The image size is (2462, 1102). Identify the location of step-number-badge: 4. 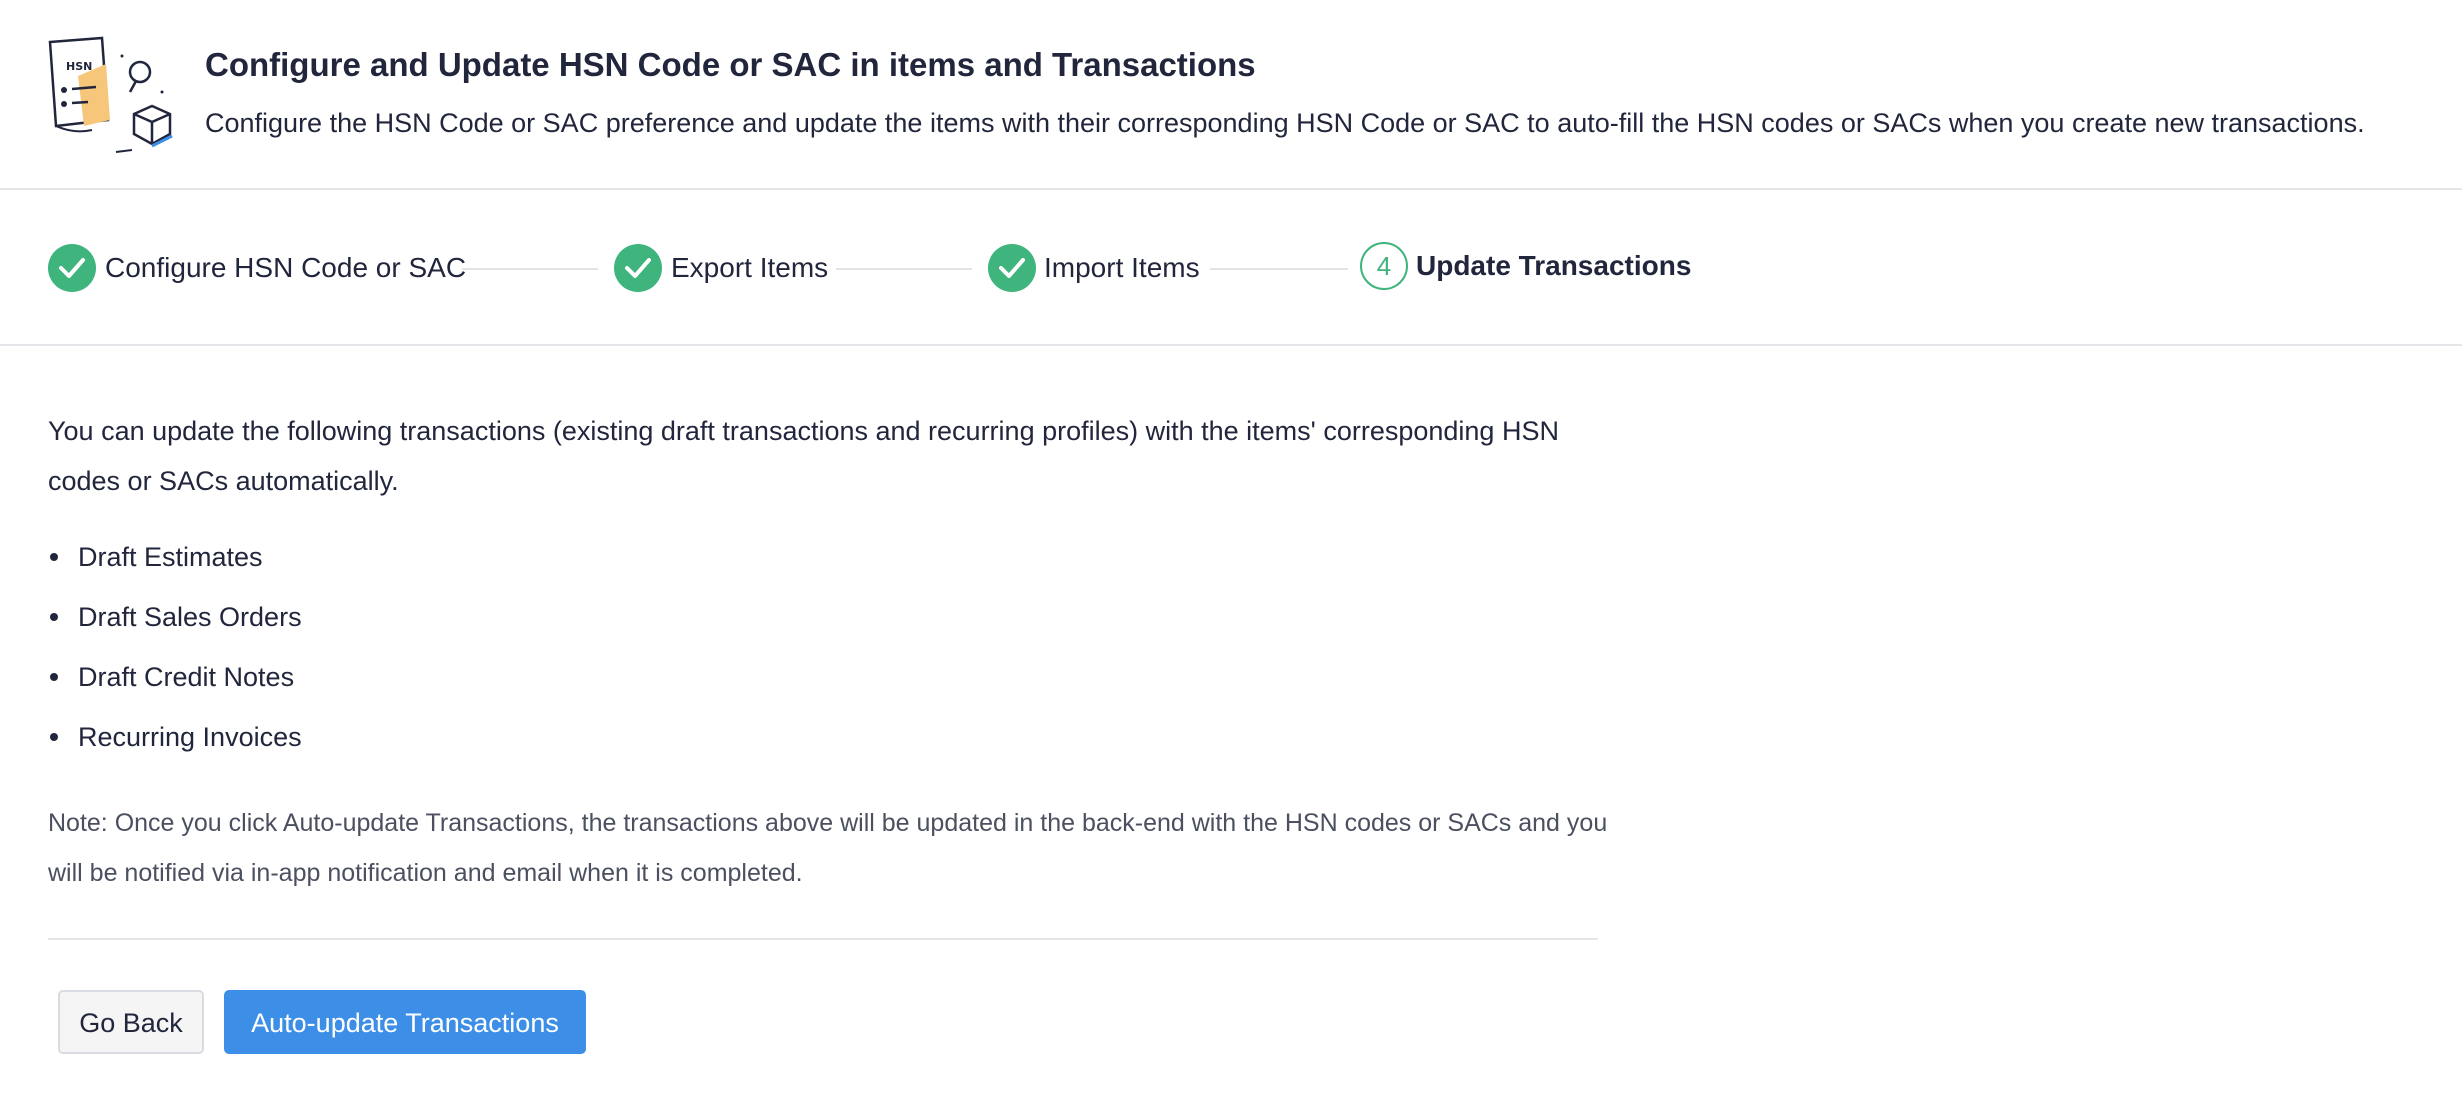
(1384, 266).